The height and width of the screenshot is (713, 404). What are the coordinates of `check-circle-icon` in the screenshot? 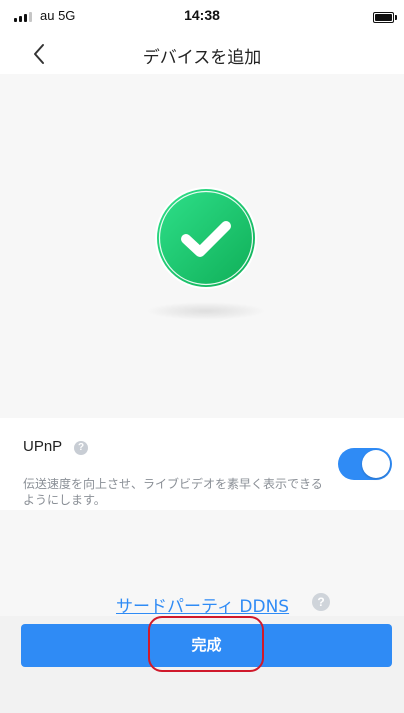 It's located at (206, 238).